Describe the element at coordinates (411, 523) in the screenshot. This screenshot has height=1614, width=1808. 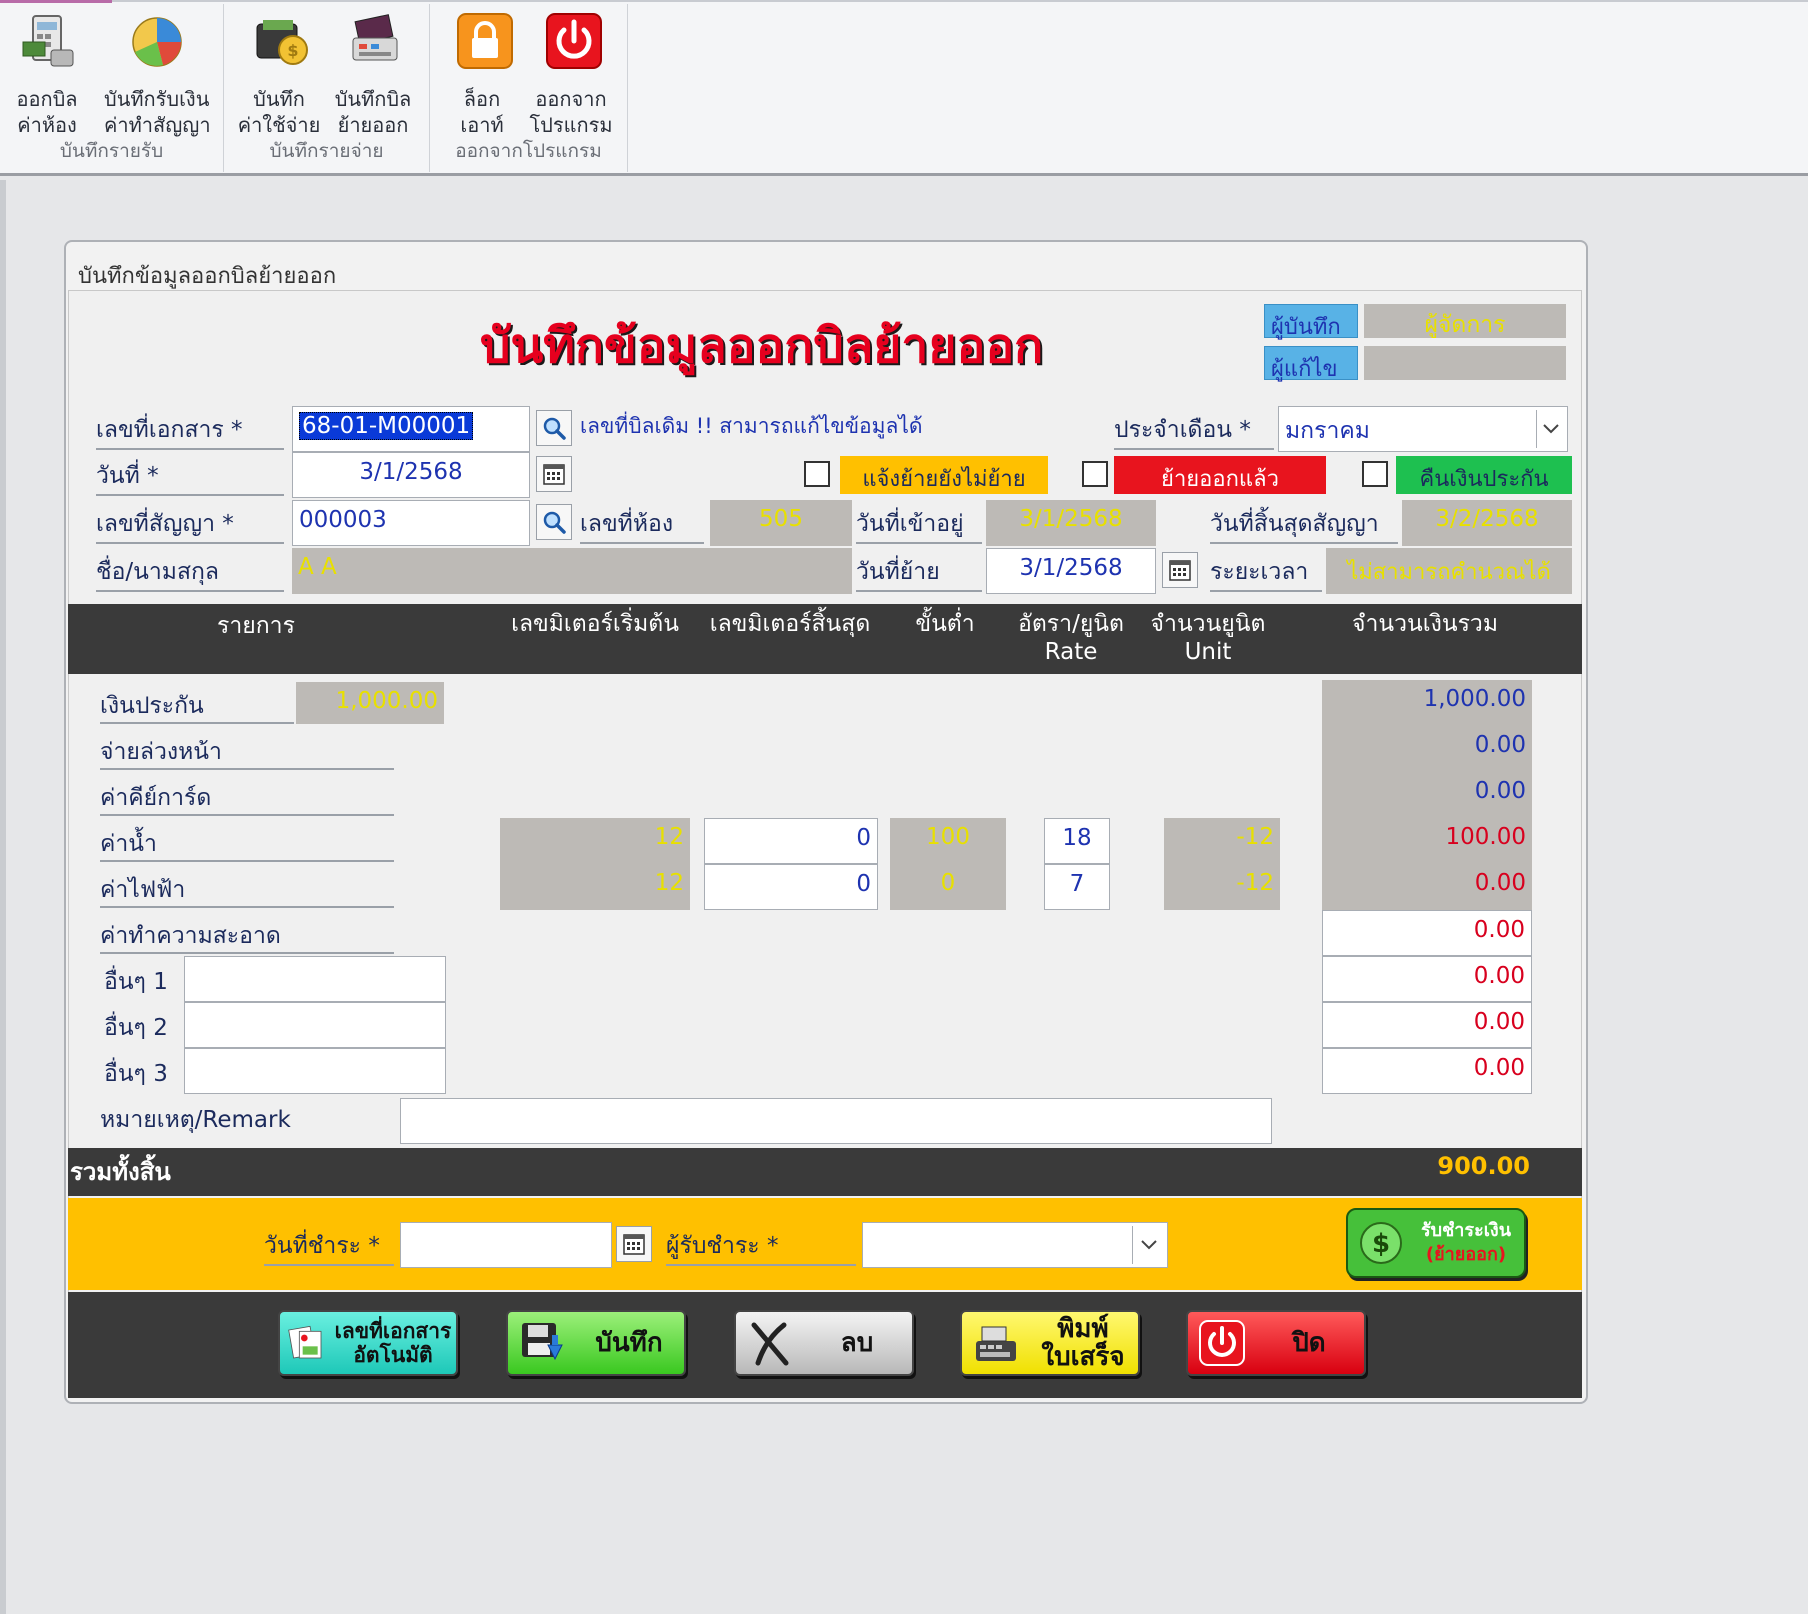
I see `contract-input: 000003` at that location.